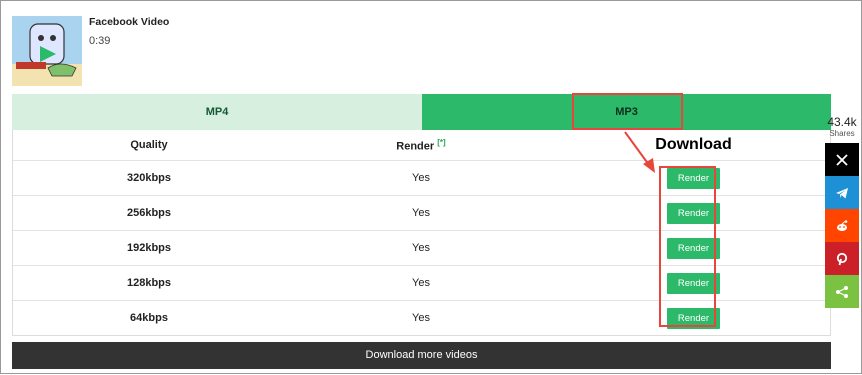 The height and width of the screenshot is (375, 862). I want to click on share-telegram-button, so click(842, 192).